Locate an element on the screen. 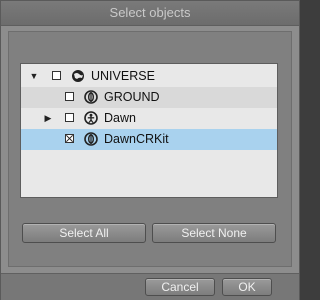  tree-row-dawncrkit: DawnCRKit is located at coordinates (149, 139).